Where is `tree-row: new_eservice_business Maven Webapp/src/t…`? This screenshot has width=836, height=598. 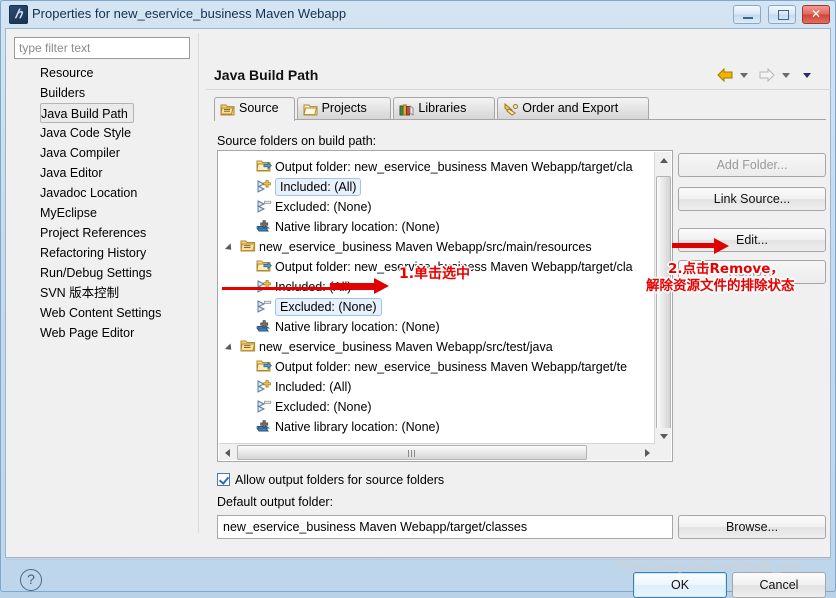
tree-row: new_eservice_business Maven Webapp/src/t… is located at coordinates (385, 347).